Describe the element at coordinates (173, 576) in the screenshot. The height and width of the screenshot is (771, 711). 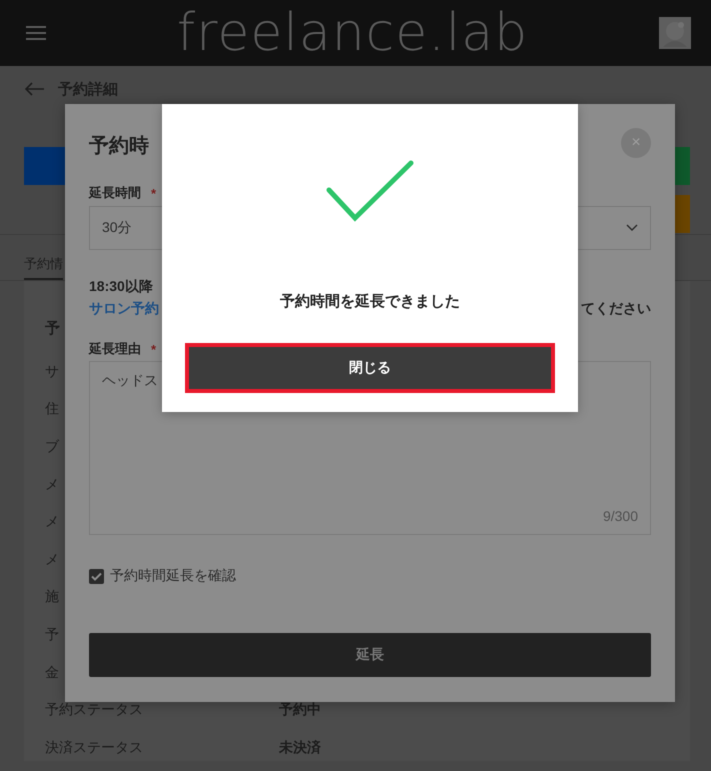
I see `checkbox-label: 予約時間延長を確認` at that location.